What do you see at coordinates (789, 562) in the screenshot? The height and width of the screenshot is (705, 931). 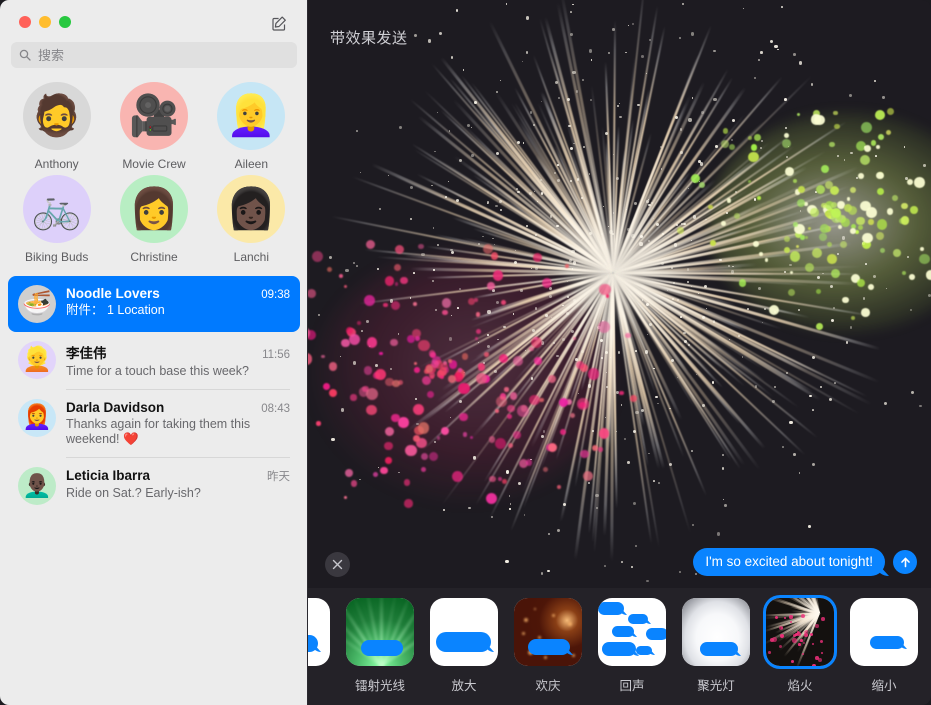 I see `message-bubble: I'm so excited about tonight!` at bounding box center [789, 562].